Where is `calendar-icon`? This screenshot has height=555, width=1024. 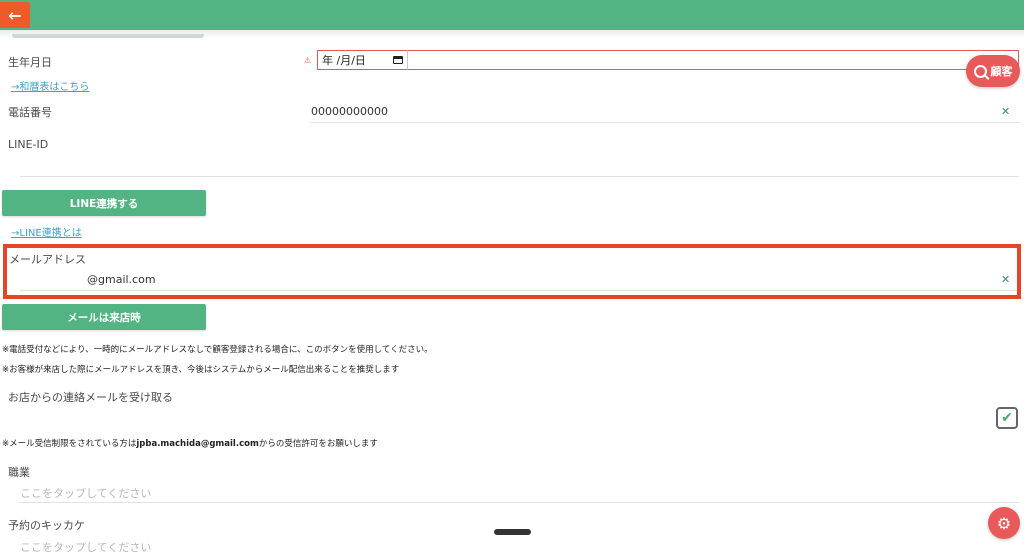 calendar-icon is located at coordinates (398, 60).